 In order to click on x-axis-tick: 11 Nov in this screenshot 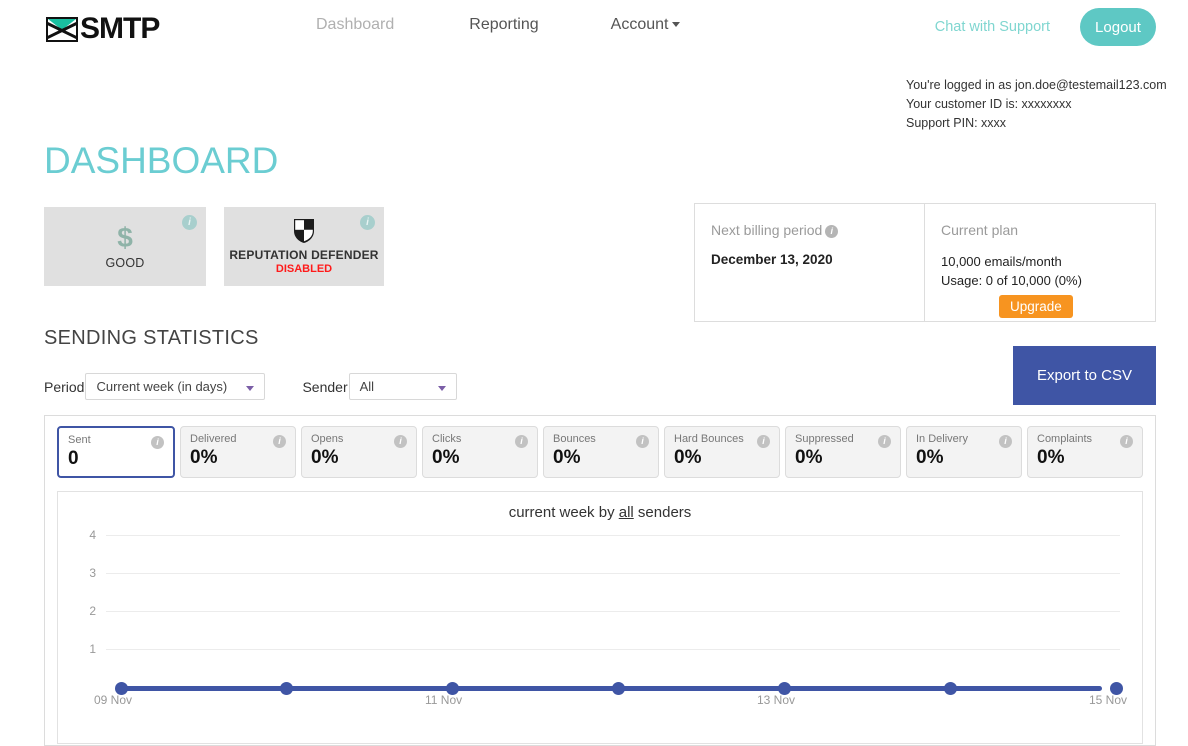, I will do `click(444, 700)`.